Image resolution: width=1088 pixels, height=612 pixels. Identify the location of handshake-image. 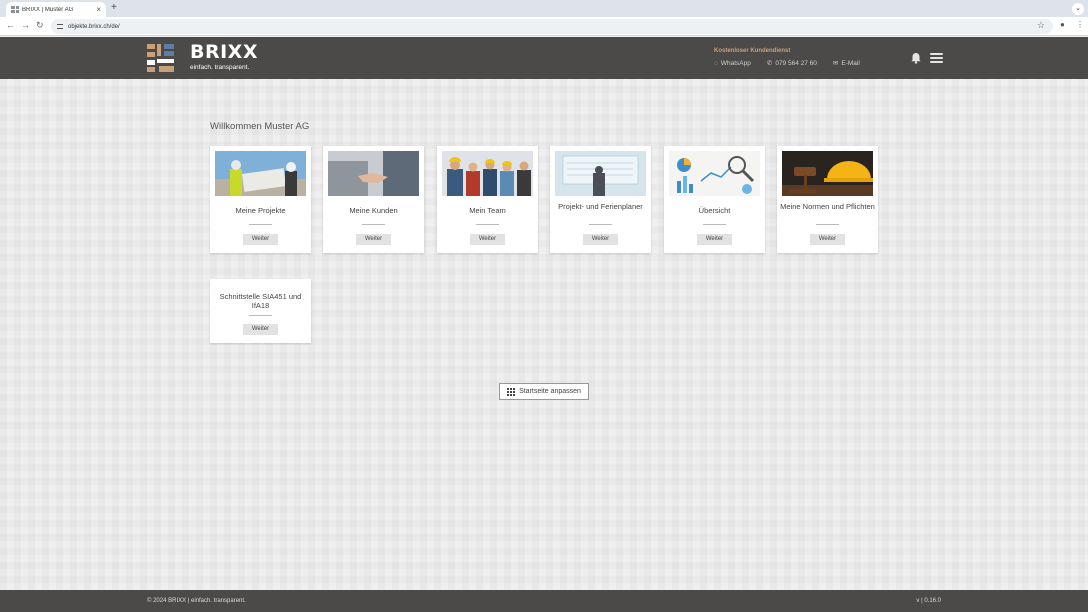
(373, 173).